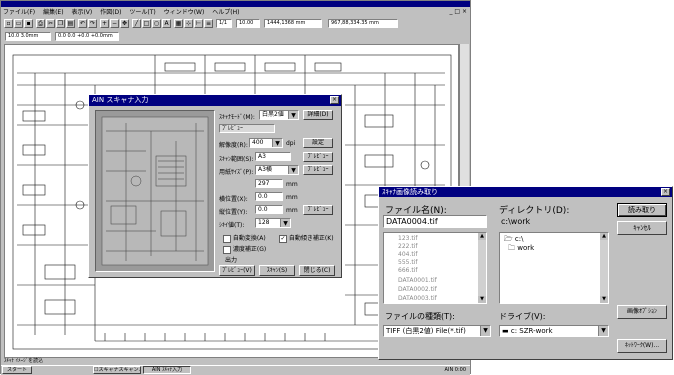 This screenshot has width=674, height=375. I want to click on drive-combo: ▬ c: SZR-work ▼, so click(554, 331).